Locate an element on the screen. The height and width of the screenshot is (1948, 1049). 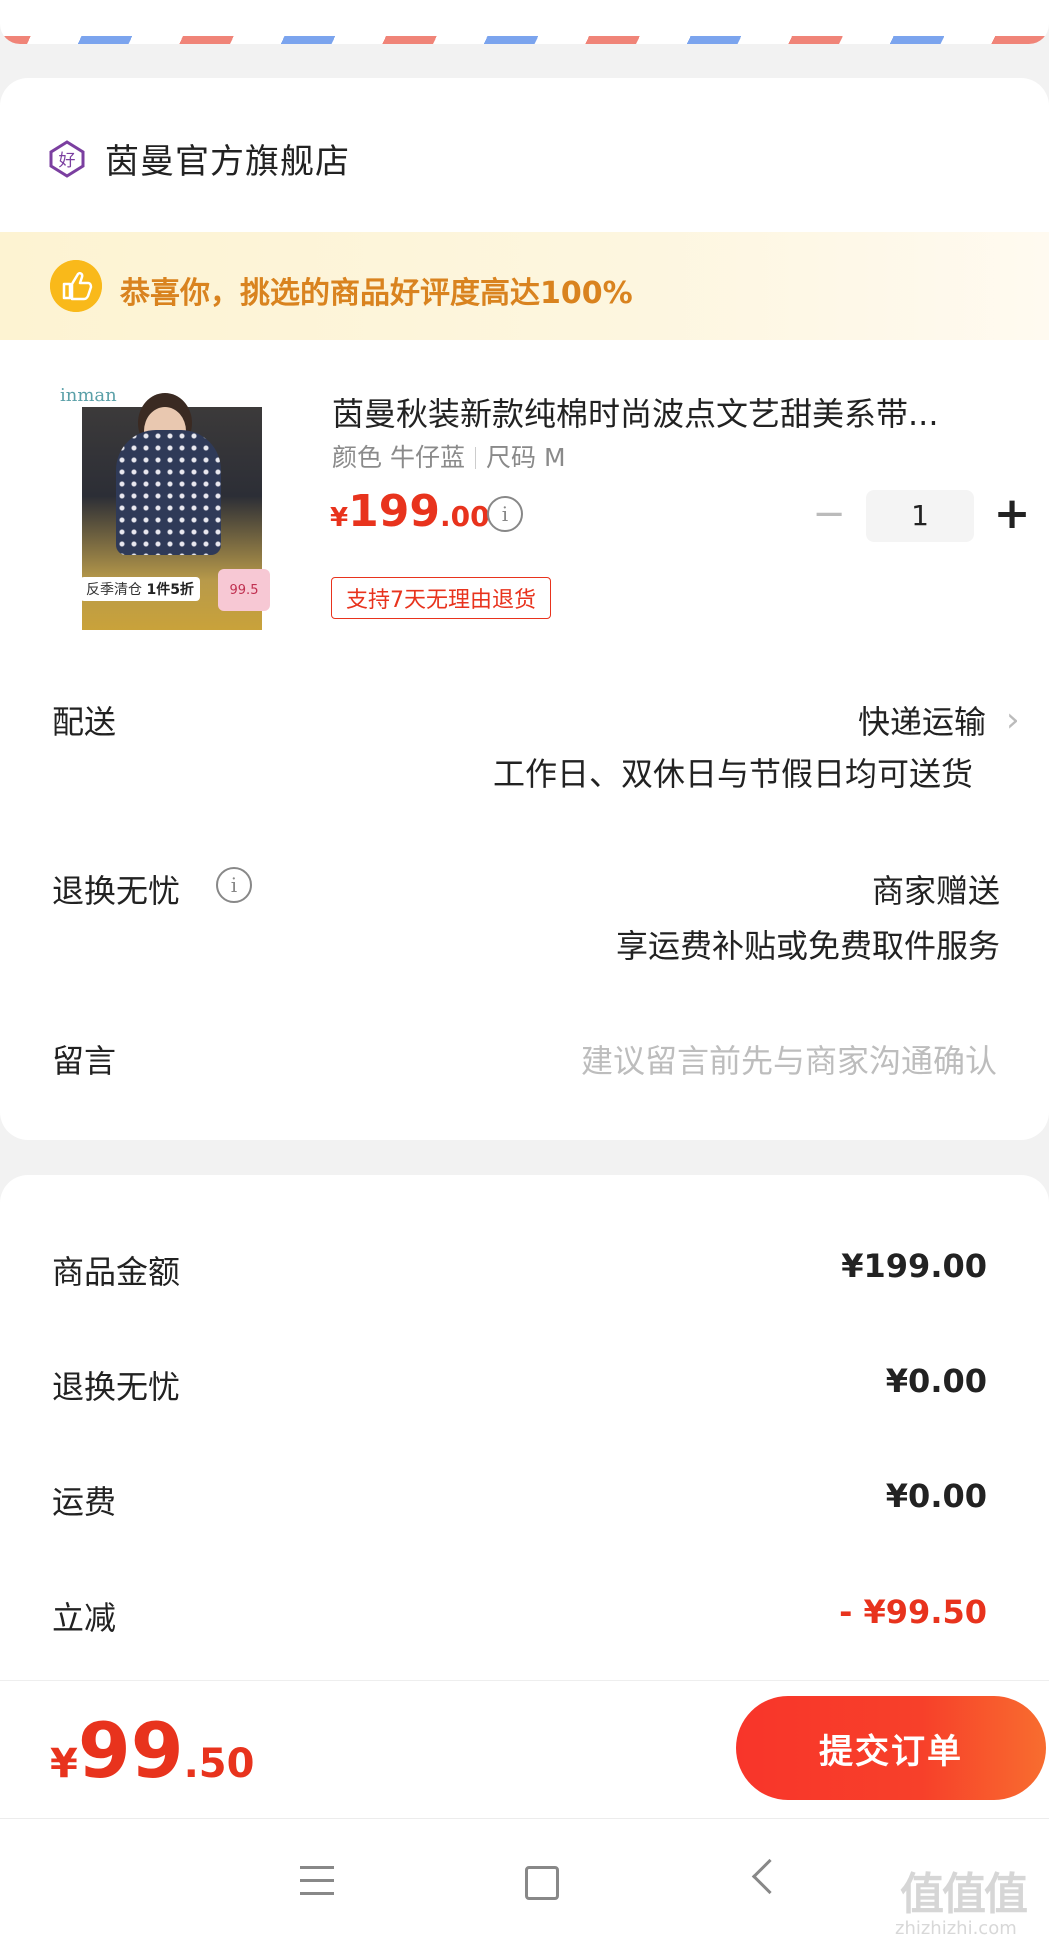
home-icon is located at coordinates (542, 1883).